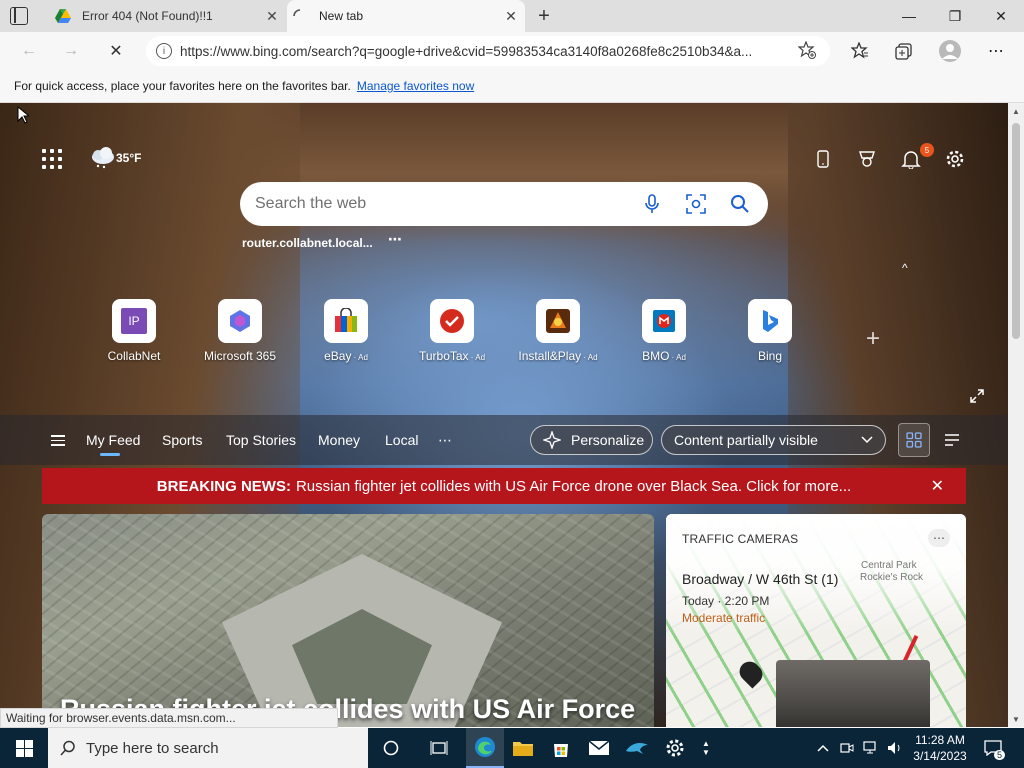 The width and height of the screenshot is (1024, 768). I want to click on volume-icon, so click(895, 748).